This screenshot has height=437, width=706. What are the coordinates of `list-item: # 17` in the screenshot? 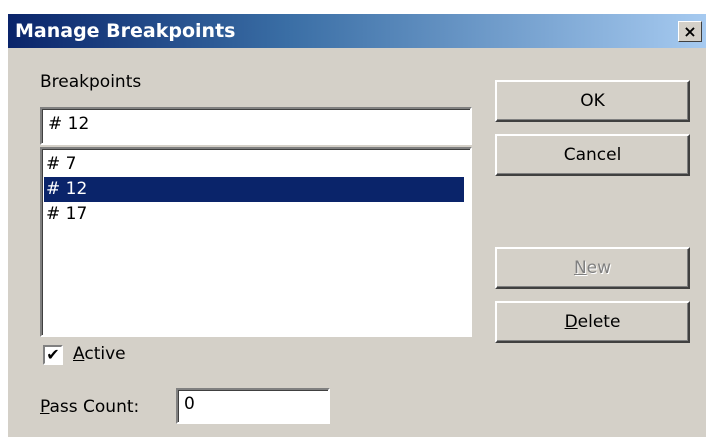 It's located at (254, 214).